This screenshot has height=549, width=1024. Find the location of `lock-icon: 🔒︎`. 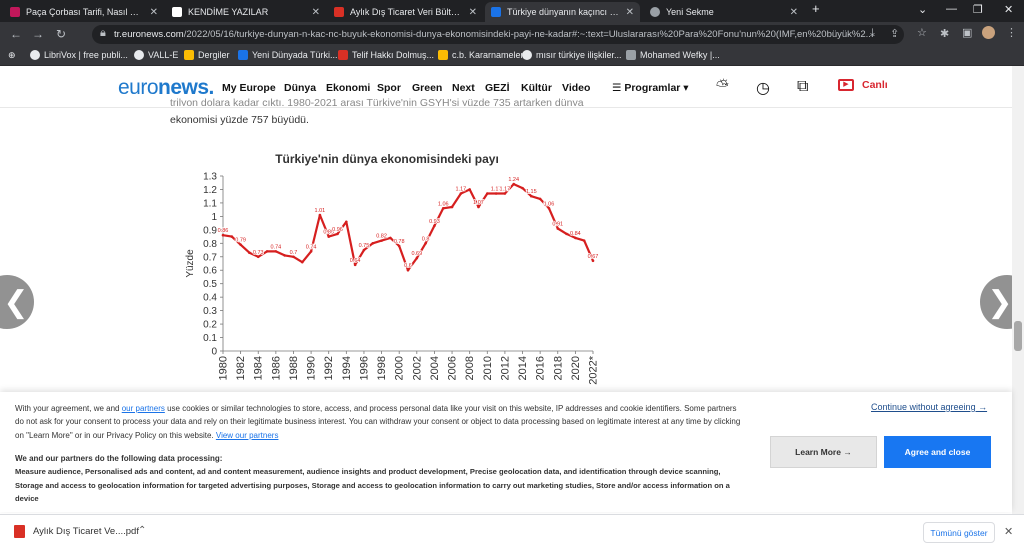

lock-icon: 🔒︎ is located at coordinates (103, 33).